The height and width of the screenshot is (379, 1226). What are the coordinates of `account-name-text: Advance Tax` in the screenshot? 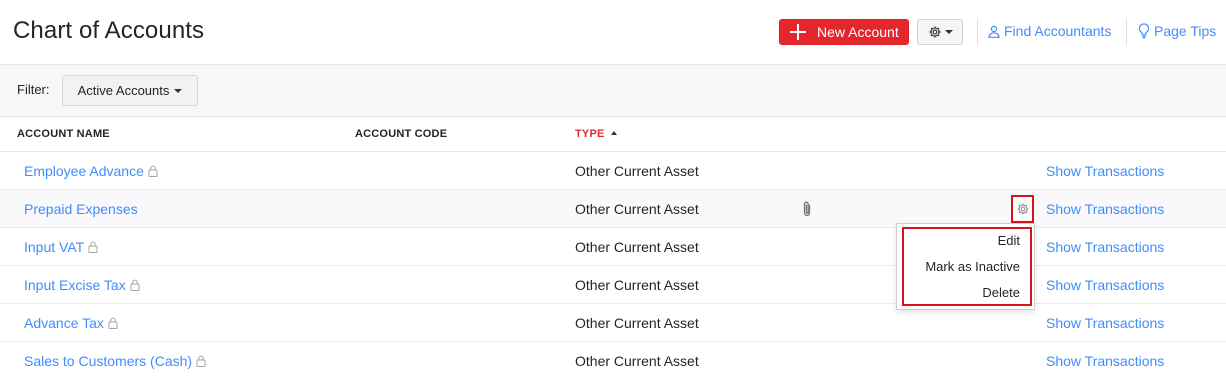 It's located at (64, 323).